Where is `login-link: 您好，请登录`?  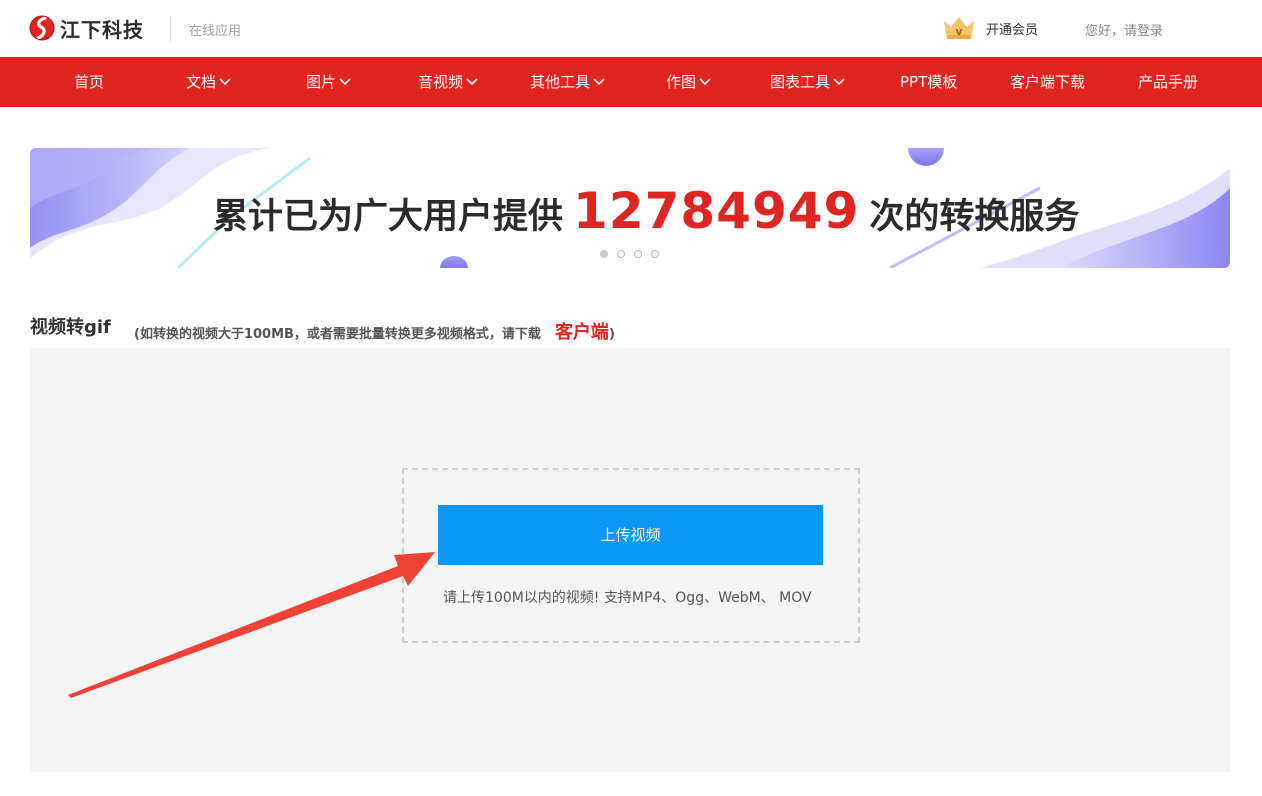 login-link: 您好，请登录 is located at coordinates (1124, 29).